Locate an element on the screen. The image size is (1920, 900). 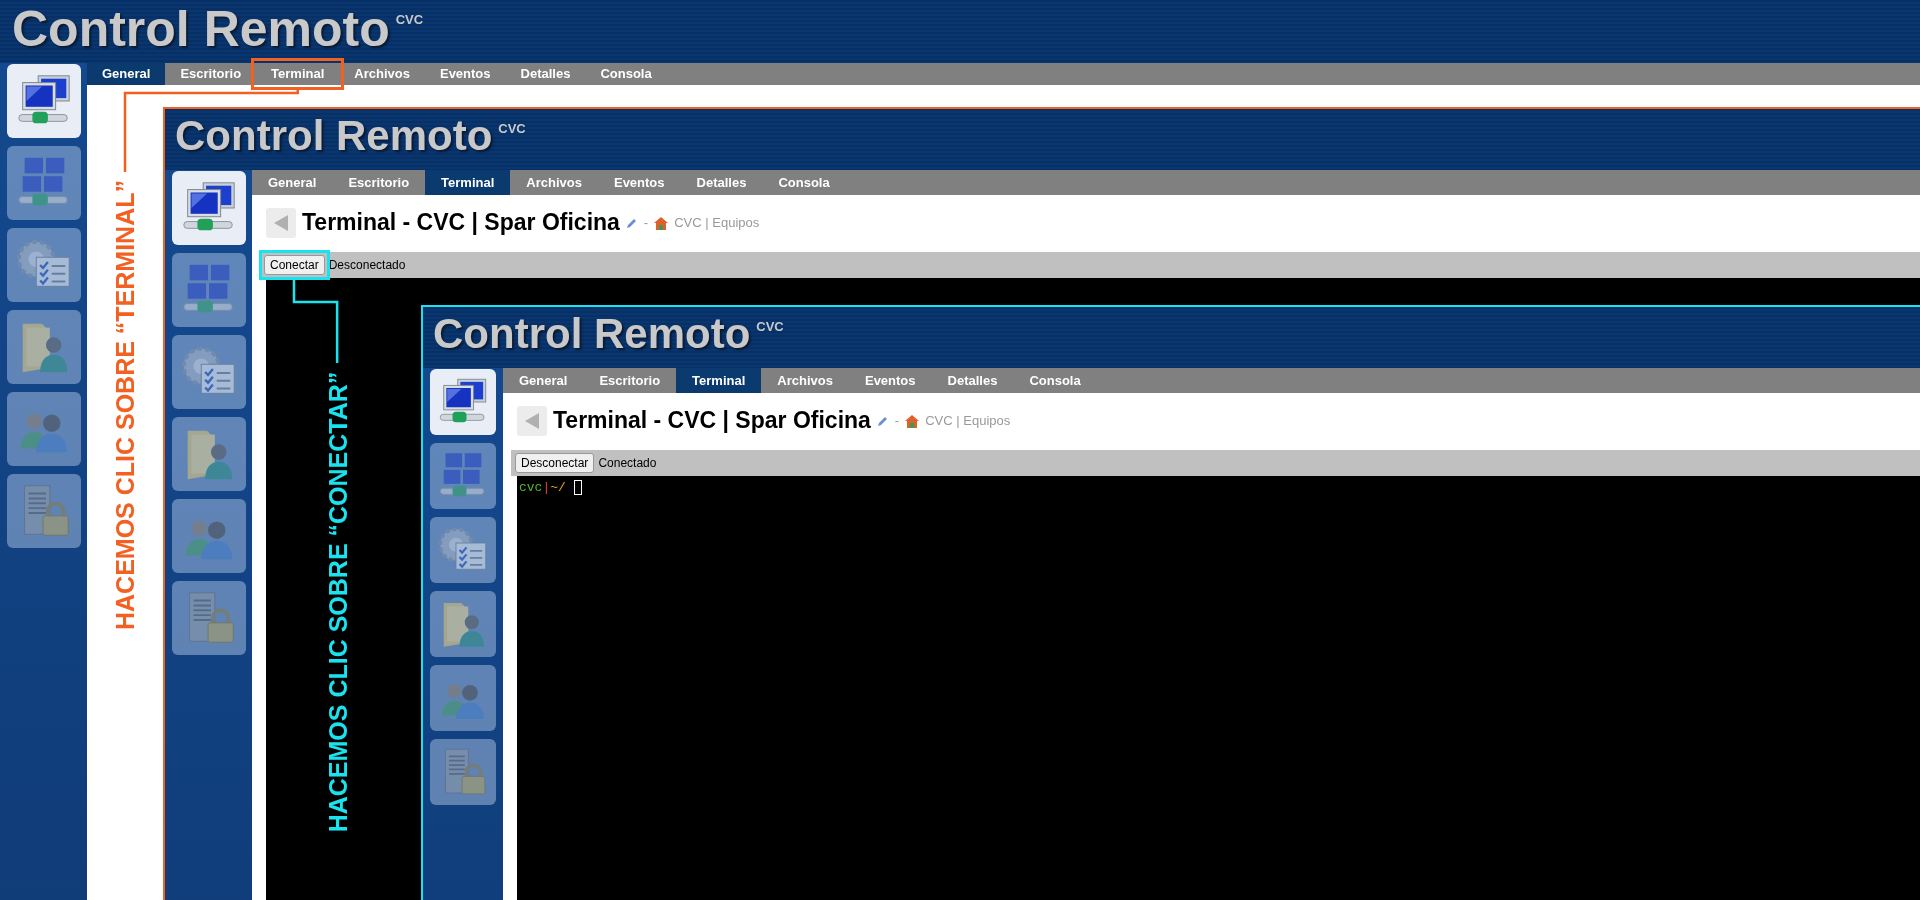
connection-button: Conectar is located at coordinates (294, 265).